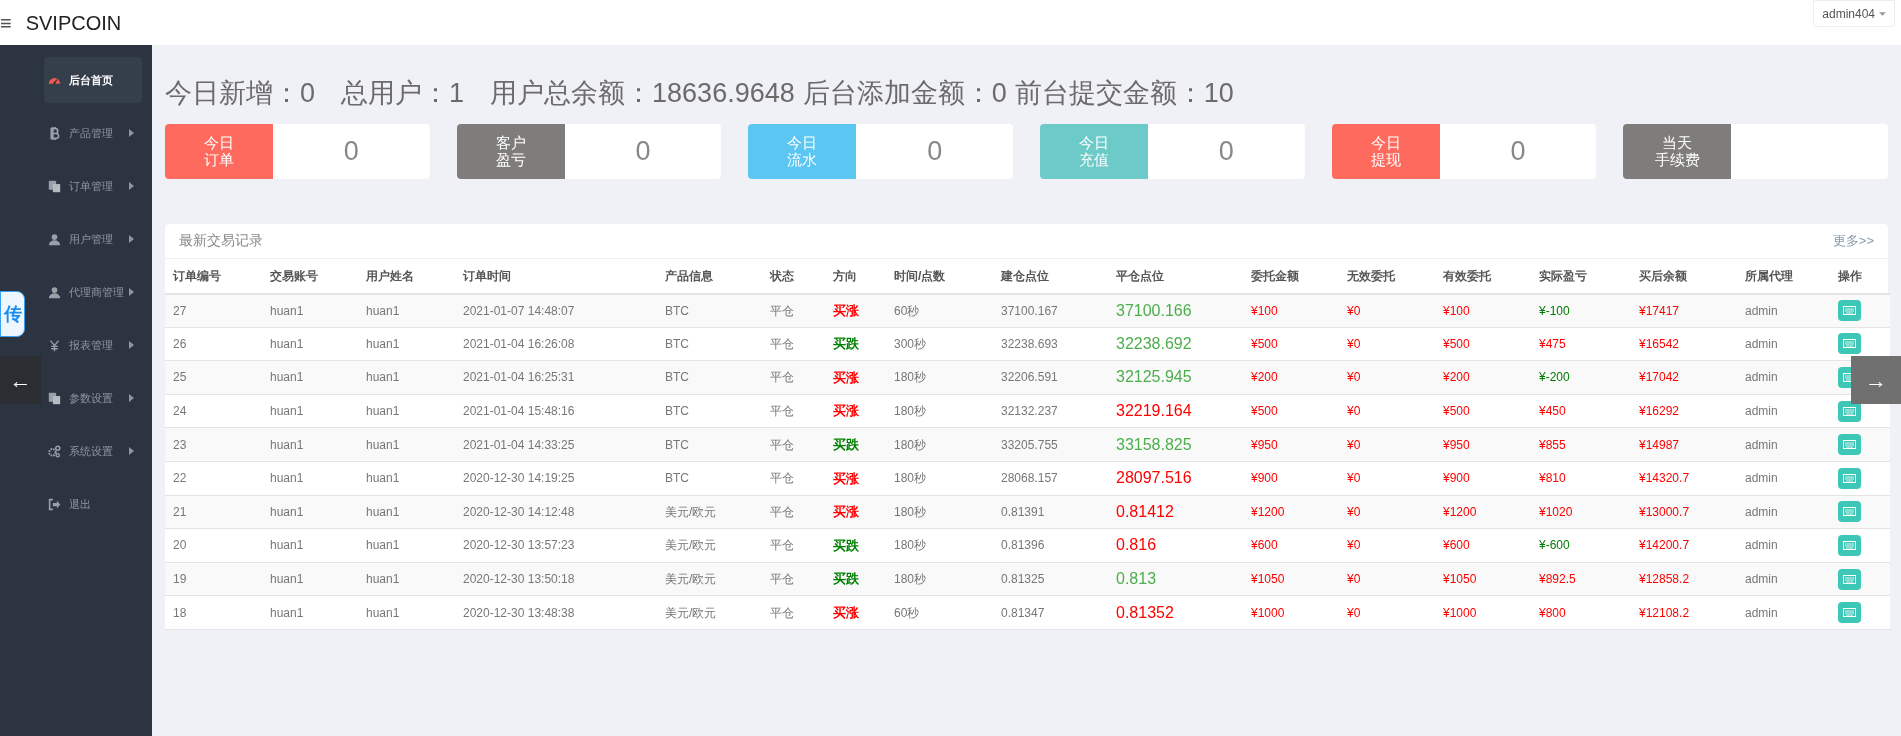  Describe the element at coordinates (1581, 579) in the screenshot. I see `table-cell: ¥892.5` at that location.